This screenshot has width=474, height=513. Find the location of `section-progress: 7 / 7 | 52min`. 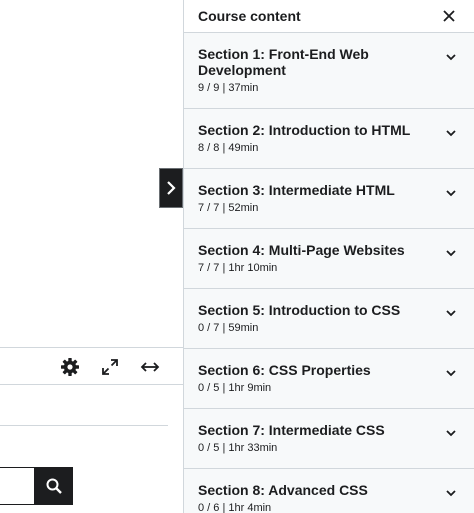

section-progress: 7 / 7 | 52min is located at coordinates (228, 208).